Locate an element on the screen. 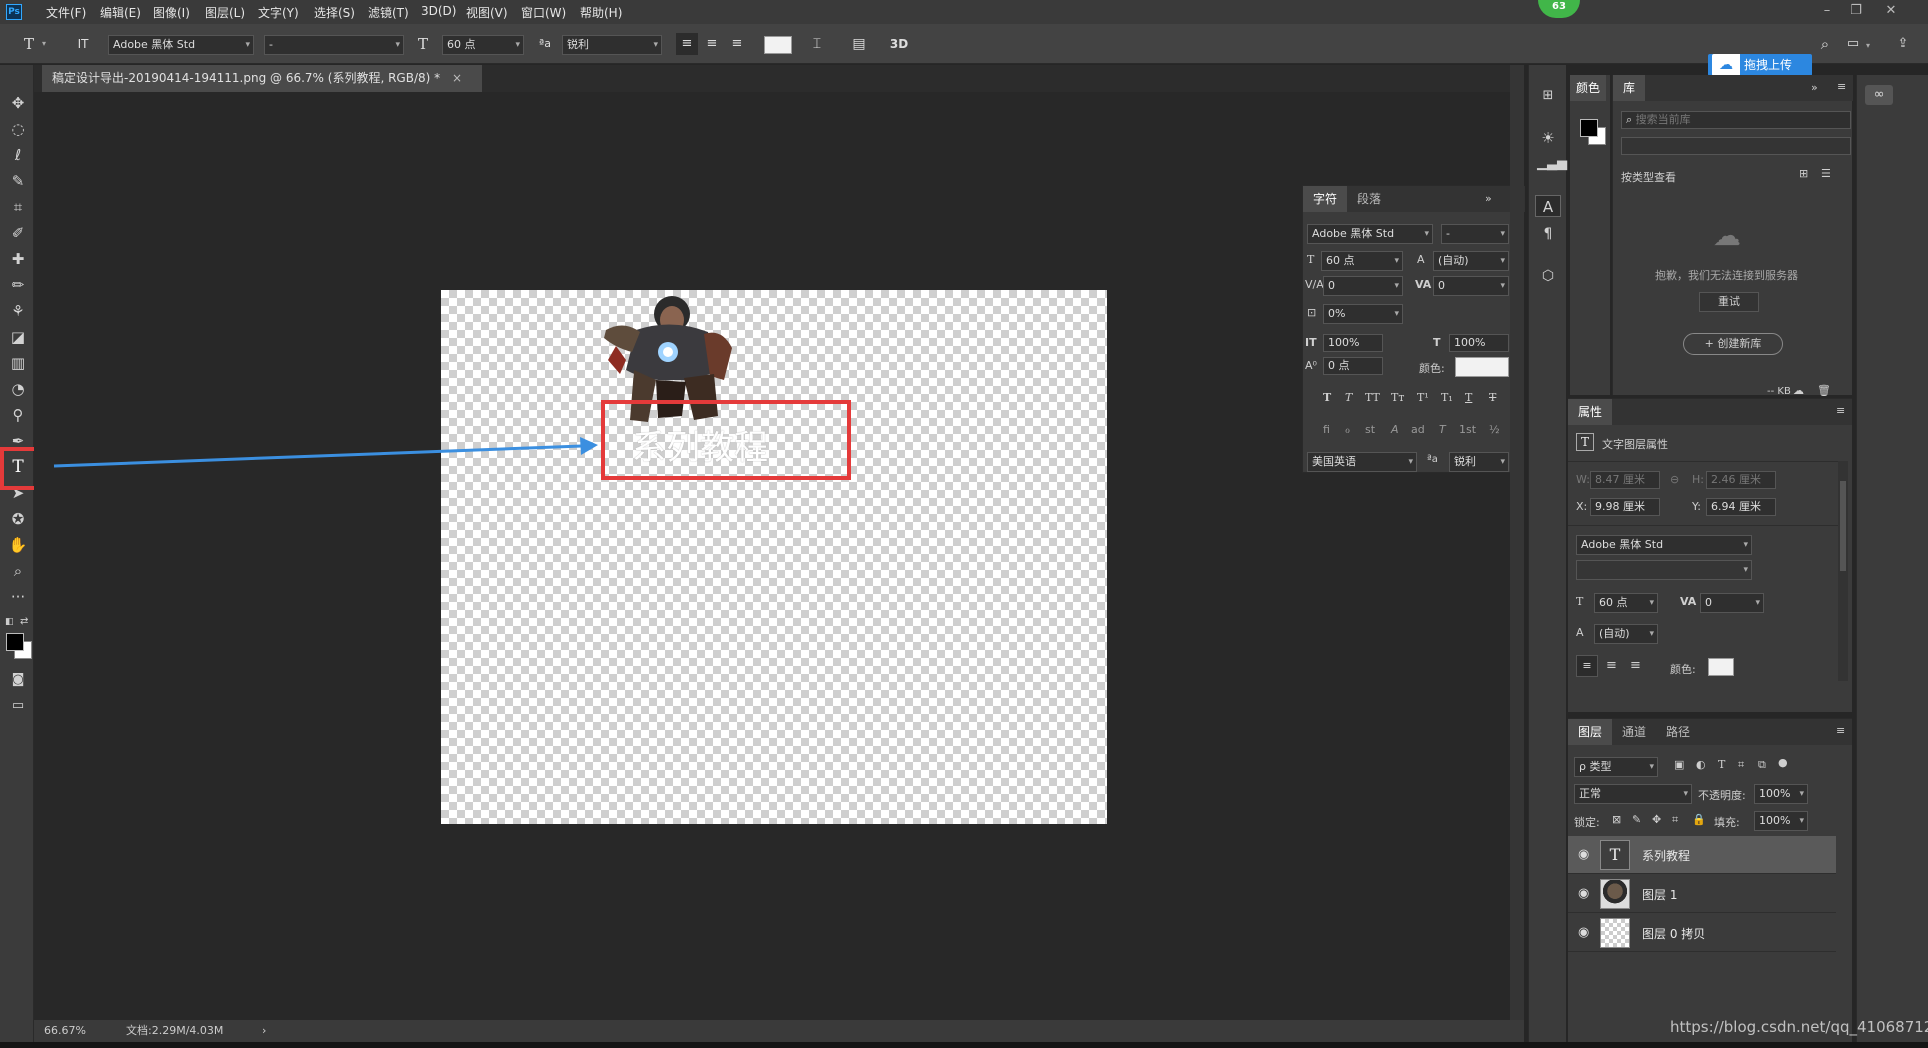  eraser-icon: ◪ is located at coordinates (18, 337).